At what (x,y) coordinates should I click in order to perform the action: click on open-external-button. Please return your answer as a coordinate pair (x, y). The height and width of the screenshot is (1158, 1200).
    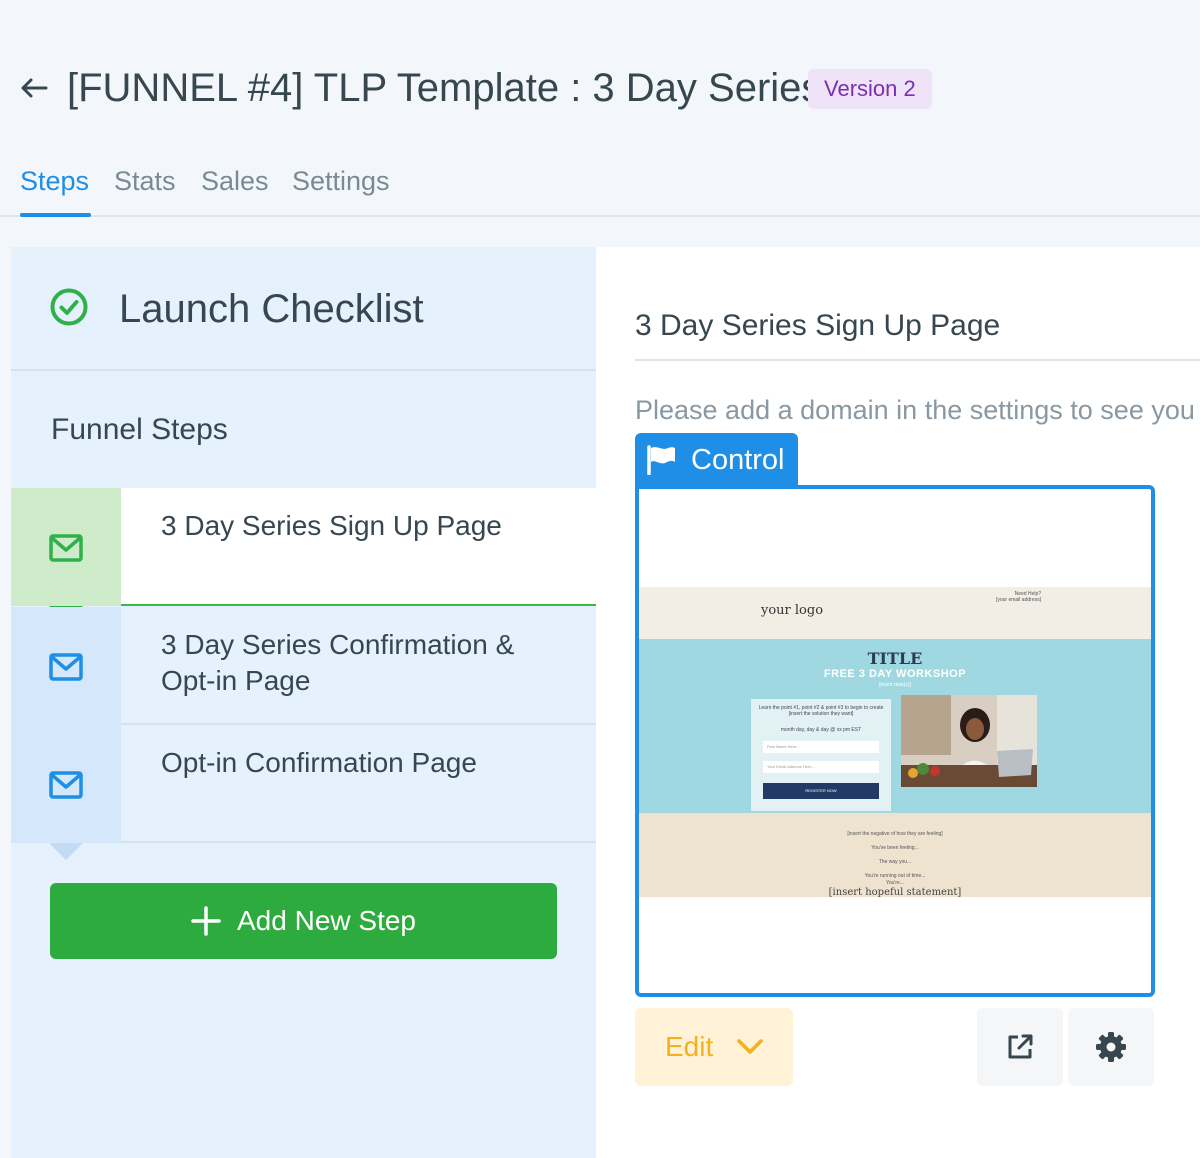
    Looking at the image, I should click on (1020, 1047).